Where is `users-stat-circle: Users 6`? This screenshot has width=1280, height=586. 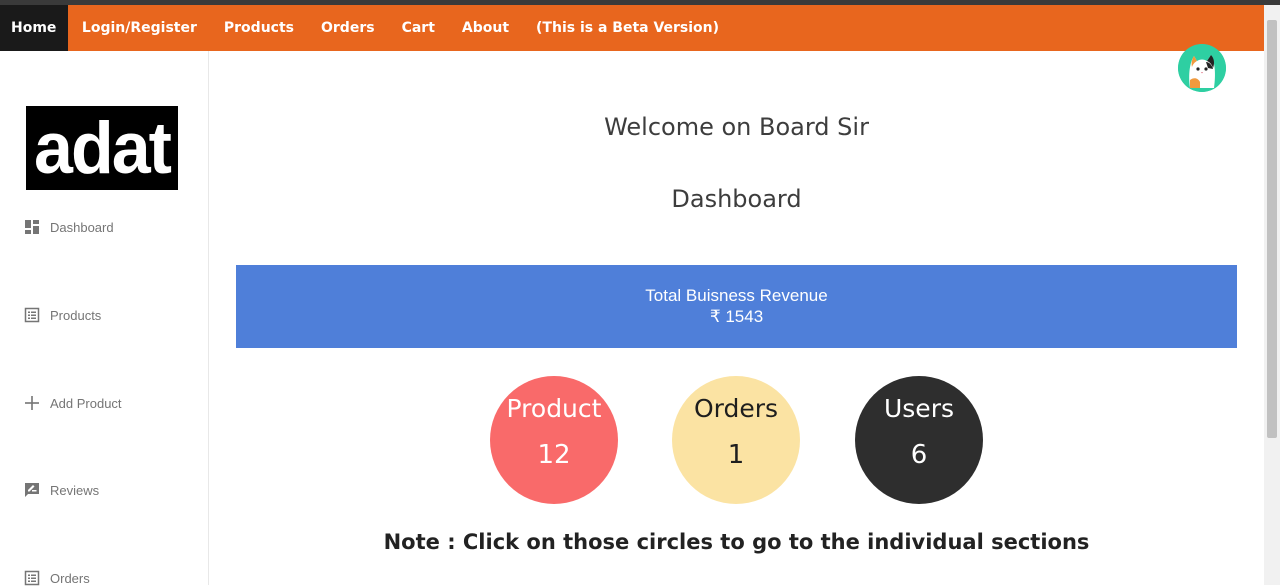
users-stat-circle: Users 6 is located at coordinates (919, 440).